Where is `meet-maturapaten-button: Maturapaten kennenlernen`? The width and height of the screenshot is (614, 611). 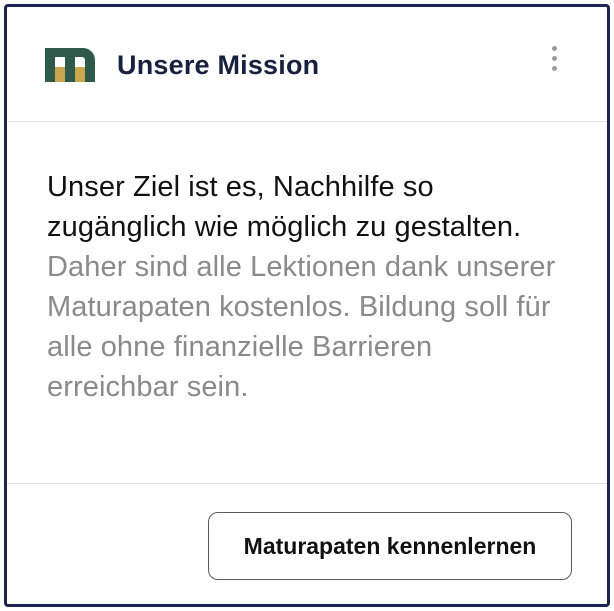
meet-maturapaten-button: Maturapaten kennenlernen is located at coordinates (390, 546).